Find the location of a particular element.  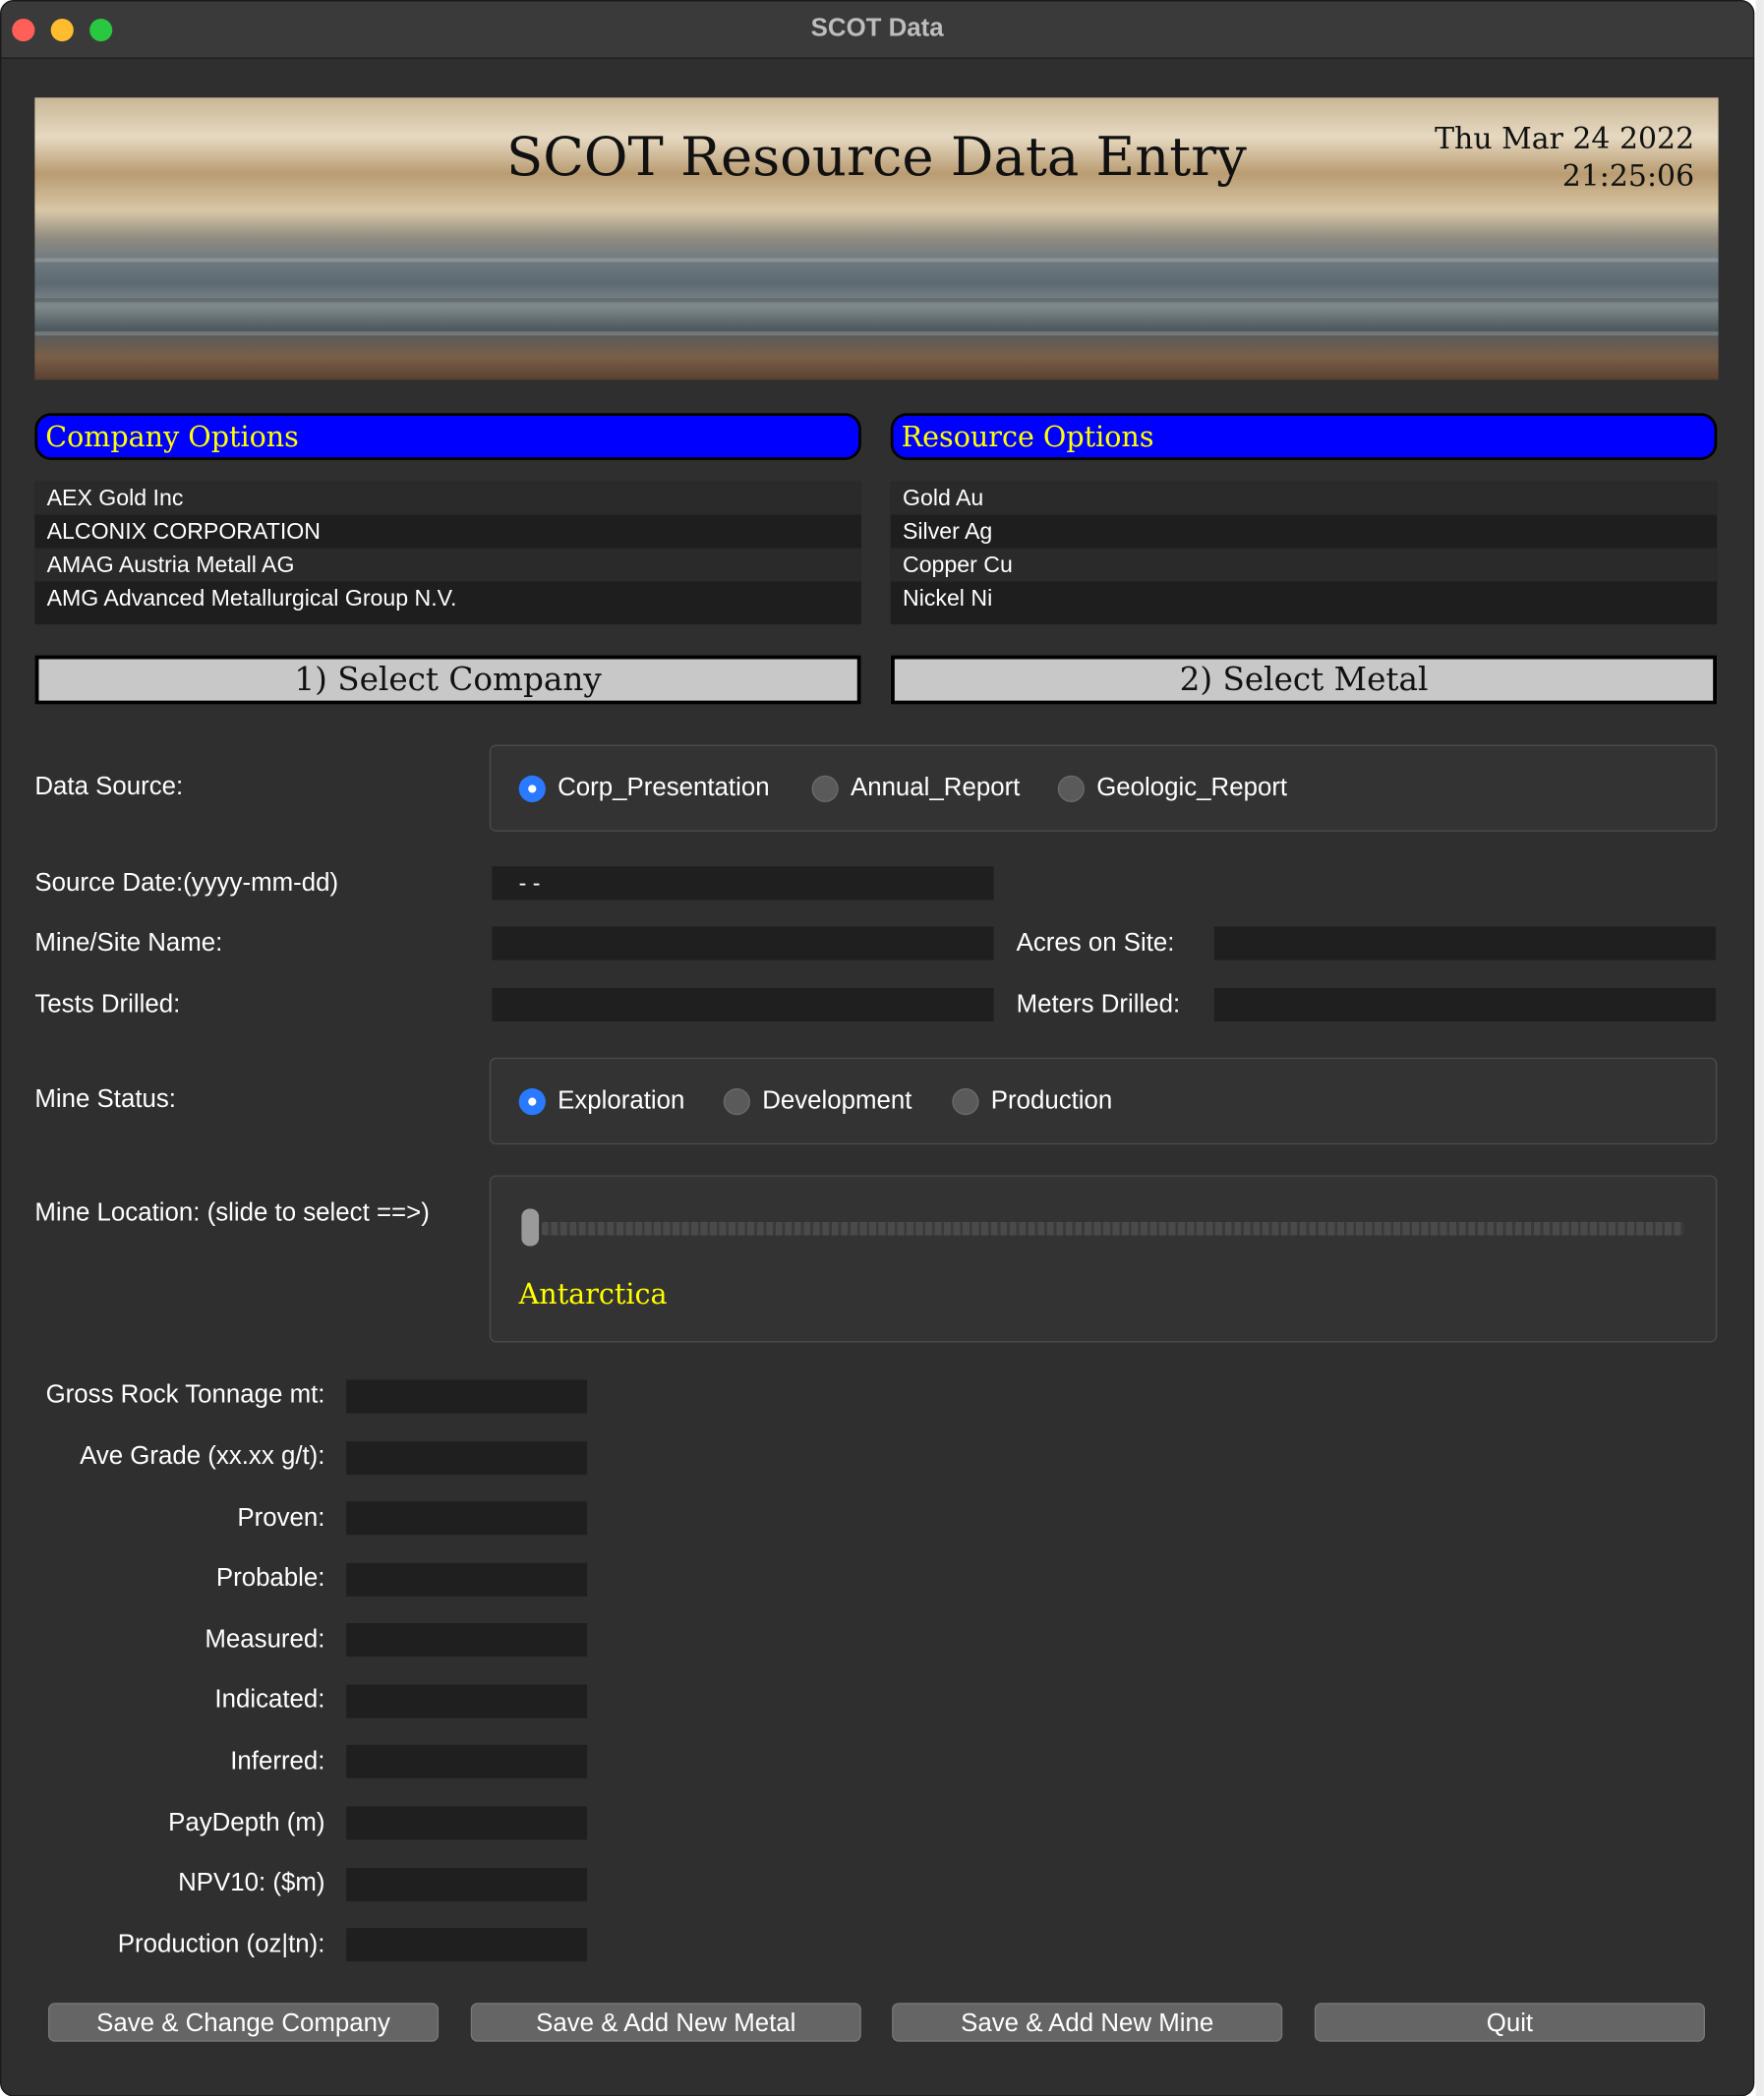

save-change-company-button: Save & Change Company is located at coordinates (243, 2022).